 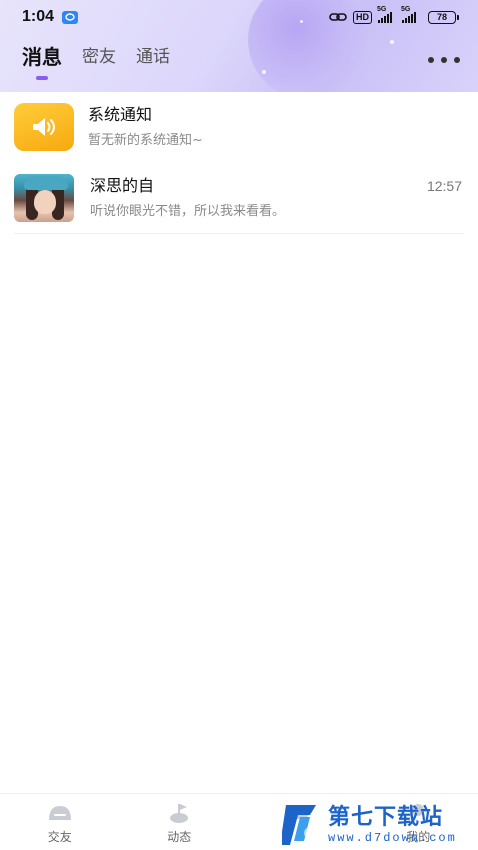 I want to click on battery-icon: 78, so click(x=443, y=17).